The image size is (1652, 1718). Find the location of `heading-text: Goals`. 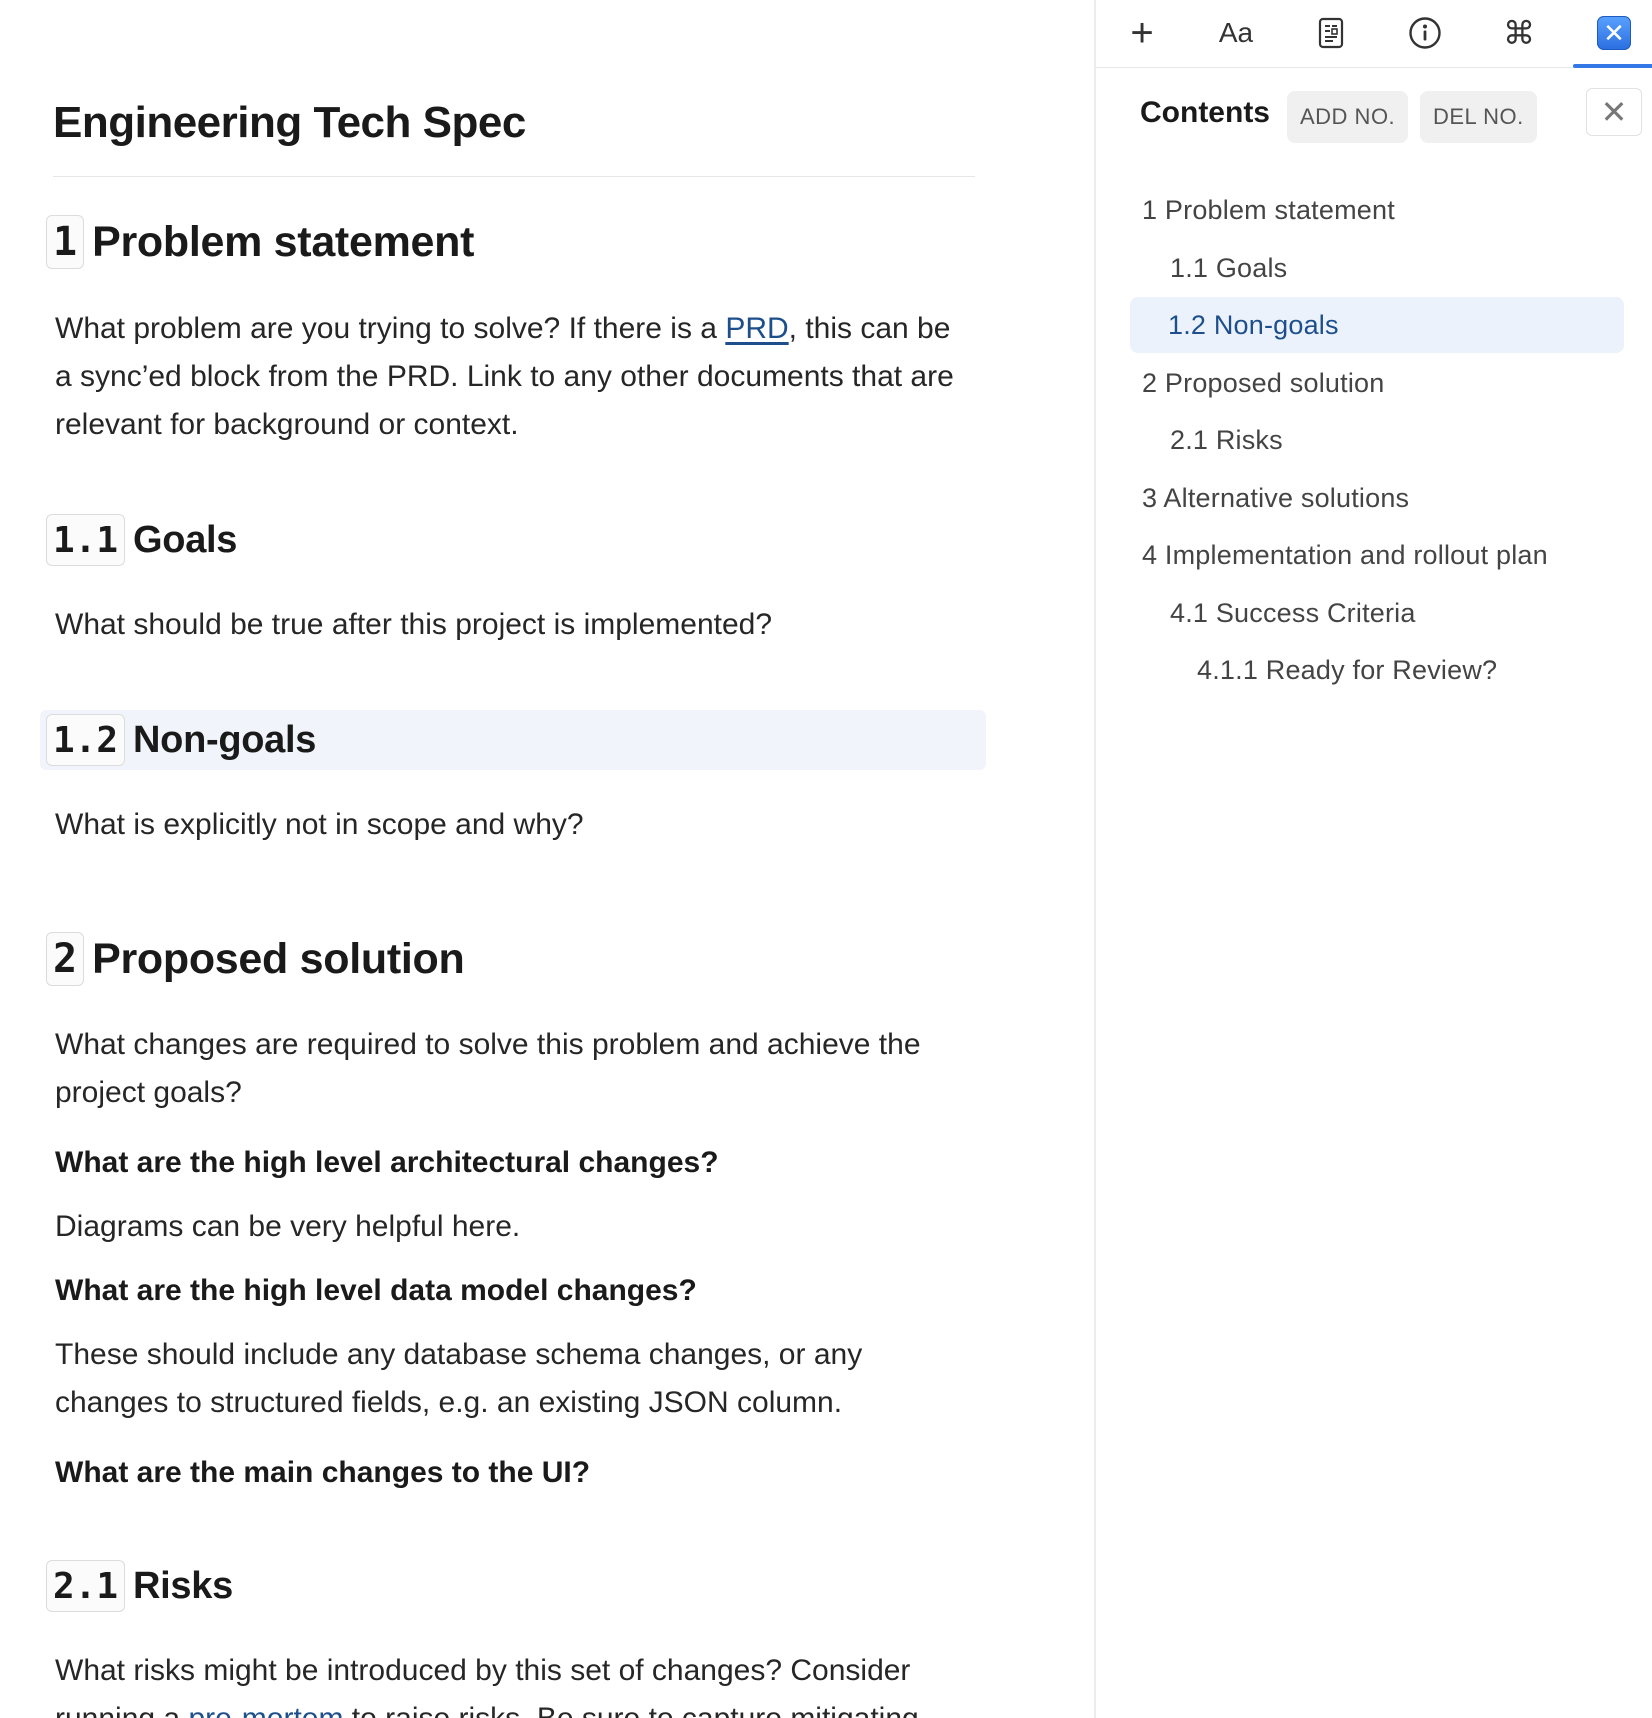

heading-text: Goals is located at coordinates (185, 539).